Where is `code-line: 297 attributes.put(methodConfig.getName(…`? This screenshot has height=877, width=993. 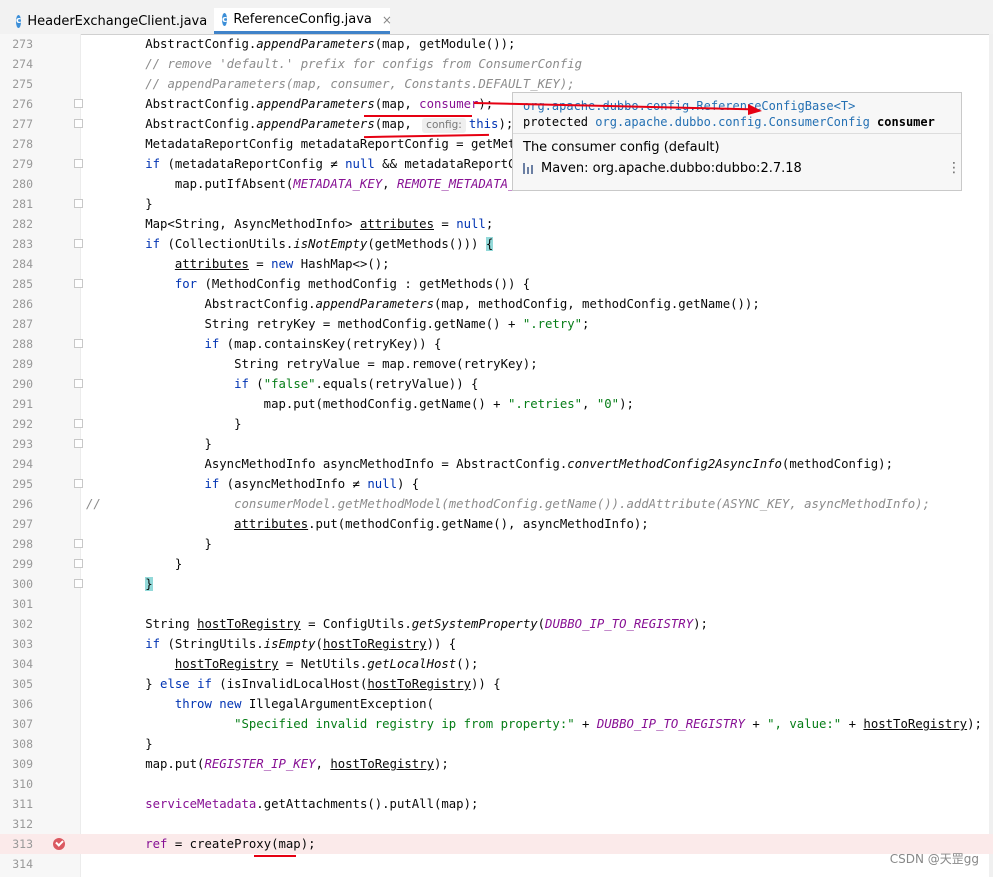 code-line: 297 attributes.put(methodConfig.getName(… is located at coordinates (496, 524).